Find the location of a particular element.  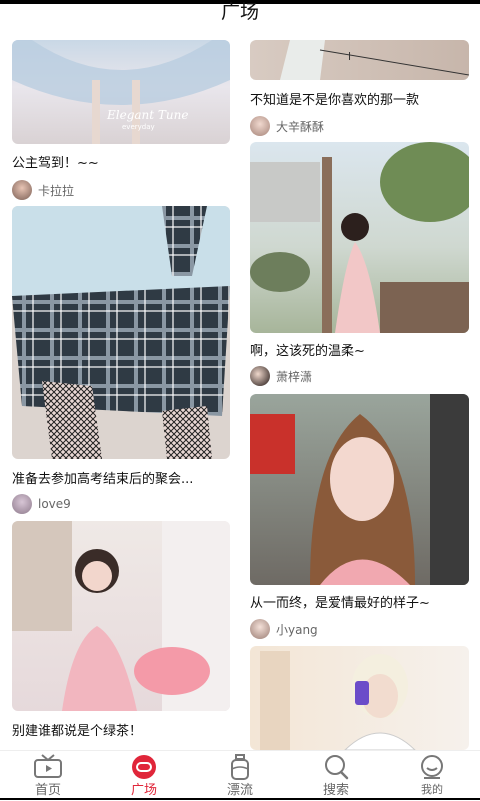

post-author: love9 is located at coordinates (41, 504).